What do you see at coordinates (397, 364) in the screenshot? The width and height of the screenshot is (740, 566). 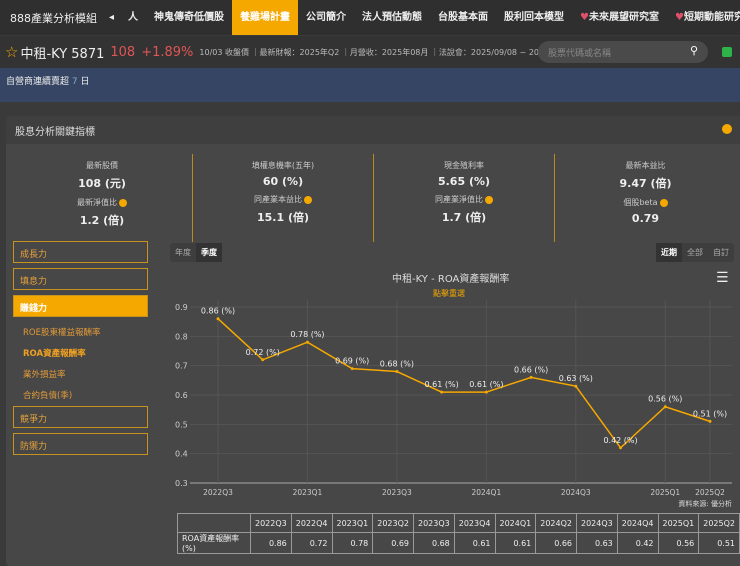 I see `data-label: 0.68 (%)` at bounding box center [397, 364].